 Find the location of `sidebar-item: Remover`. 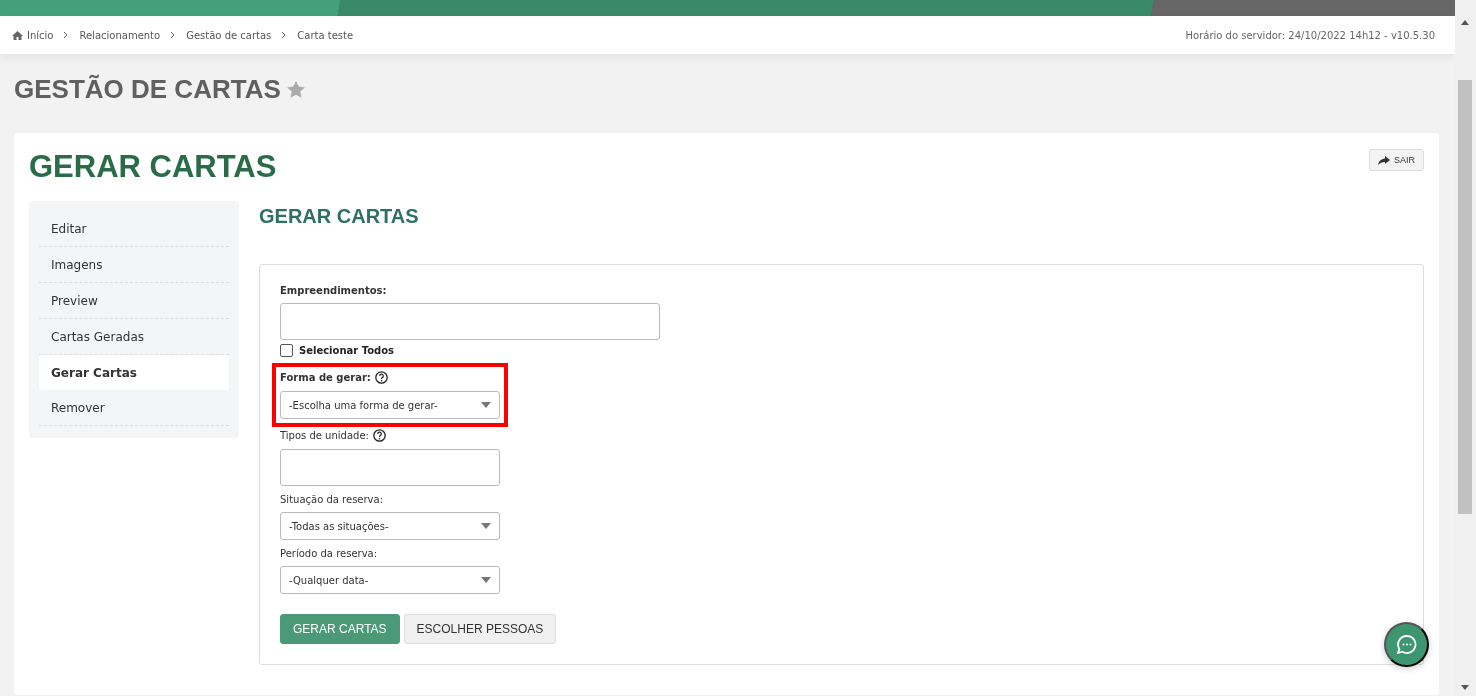

sidebar-item: Remover is located at coordinates (134, 408).